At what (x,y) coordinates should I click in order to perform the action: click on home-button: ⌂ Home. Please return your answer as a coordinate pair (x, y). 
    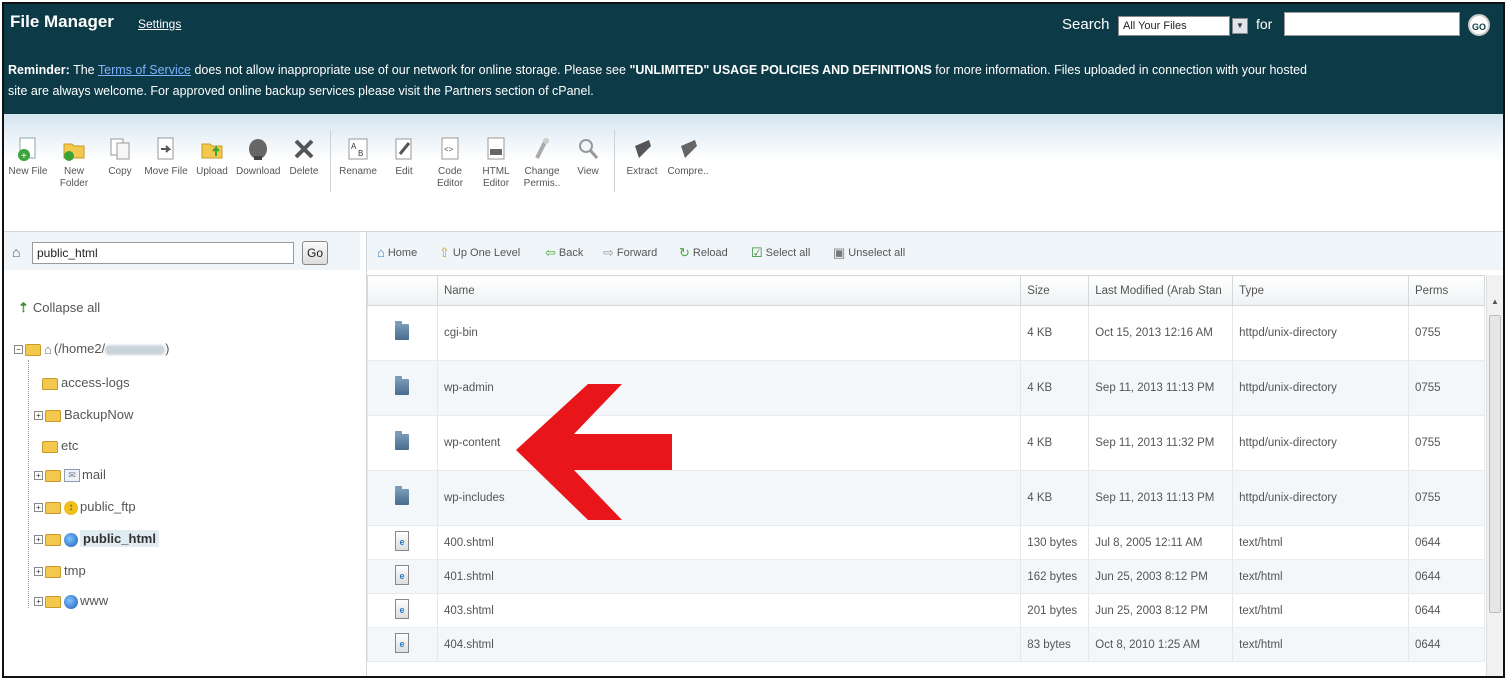
    Looking at the image, I should click on (397, 252).